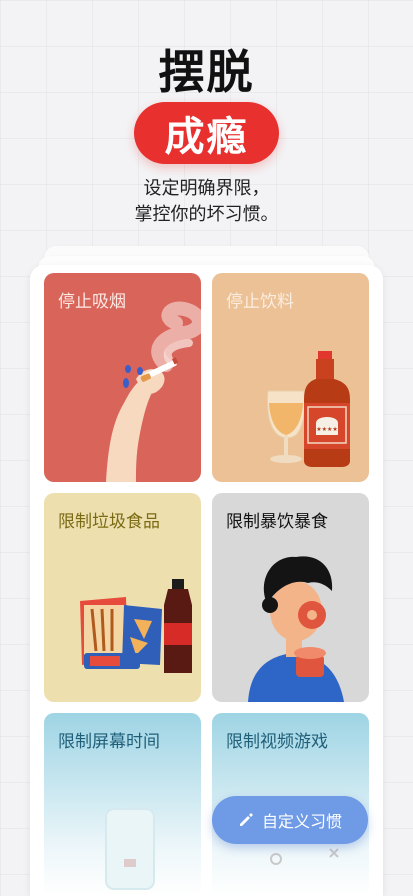 This screenshot has width=413, height=896. What do you see at coordinates (122, 804) in the screenshot?
I see `habit-card-limit-screen-time: 限制屏幕时间` at bounding box center [122, 804].